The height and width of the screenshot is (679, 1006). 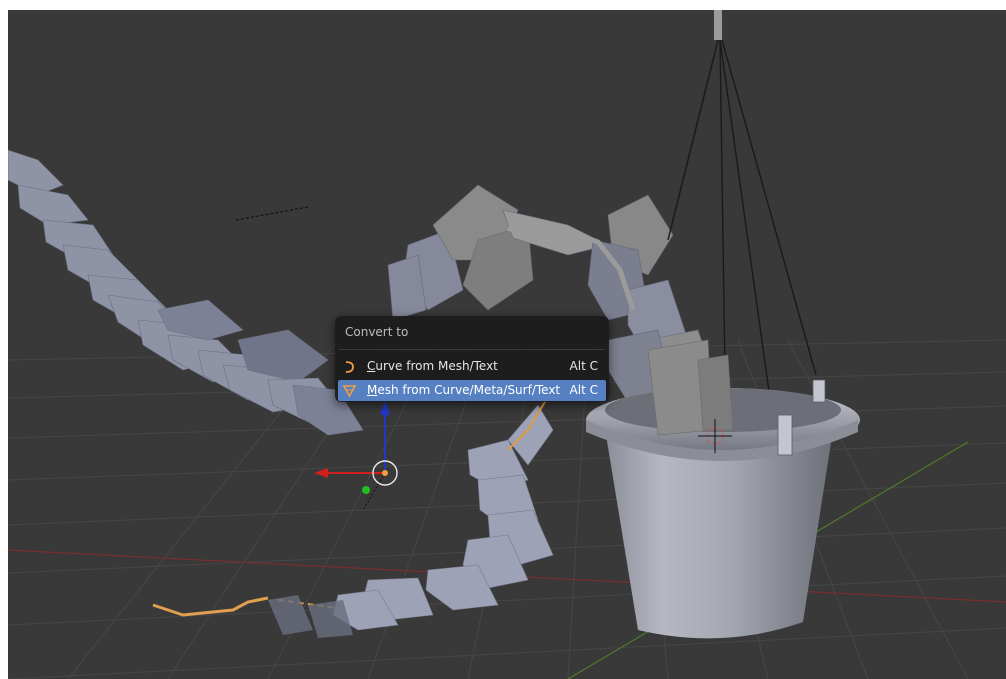 What do you see at coordinates (432, 366) in the screenshot?
I see `menu-item-label: Curve from Mesh/Text` at bounding box center [432, 366].